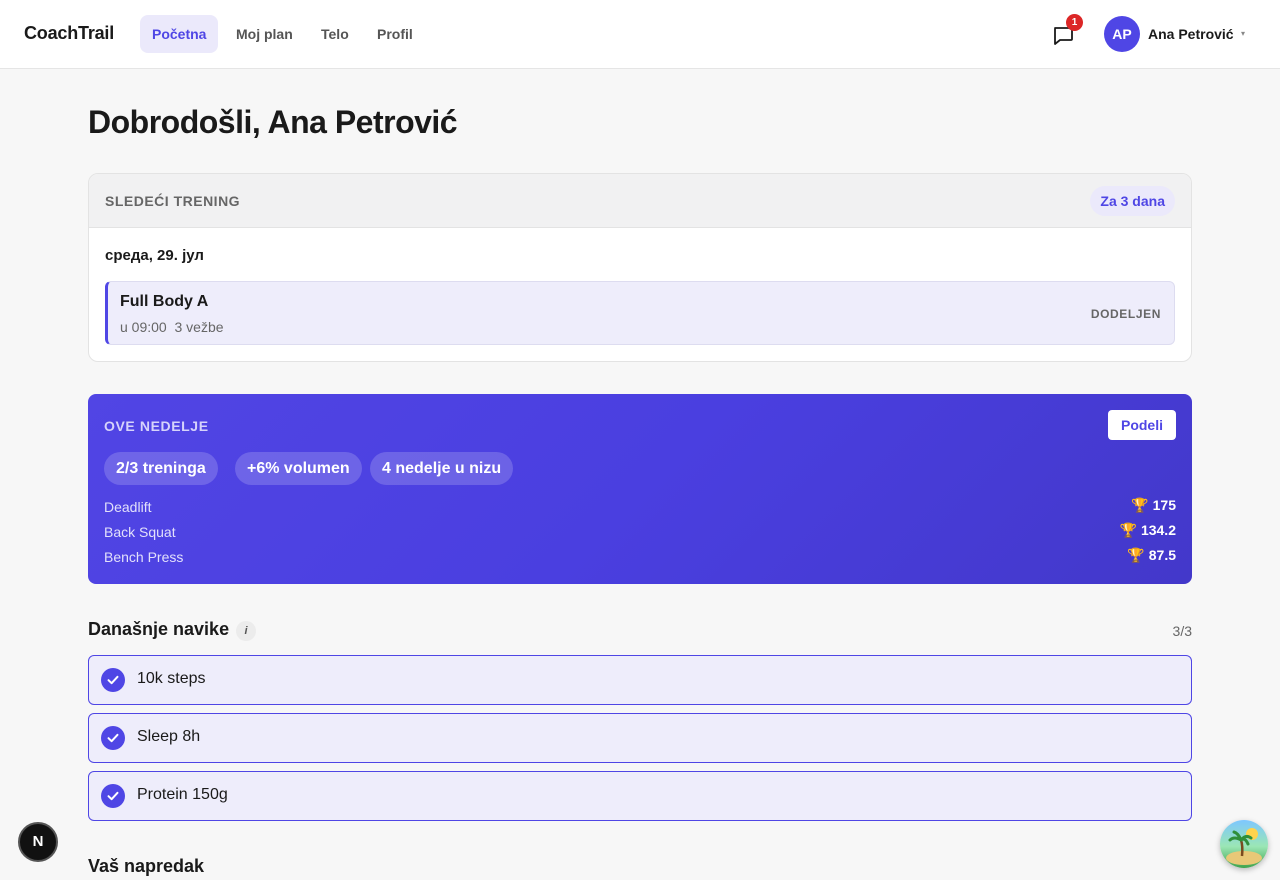 The width and height of the screenshot is (1280, 880). I want to click on next-training-header: SLEDEĆI TRENING Za 3 dana, so click(640, 201).